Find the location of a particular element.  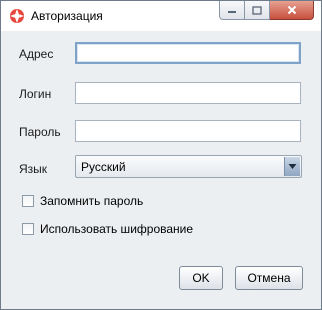

password-label: Пароль is located at coordinates (40, 132).